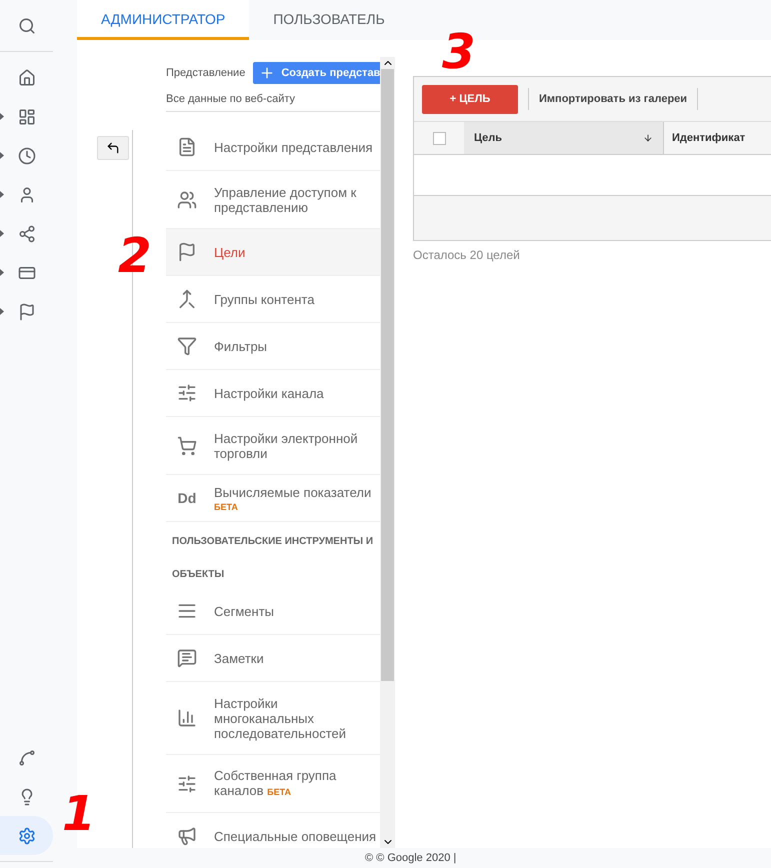 The image size is (771, 868). Describe the element at coordinates (27, 233) in the screenshot. I see `branch-icon` at that location.